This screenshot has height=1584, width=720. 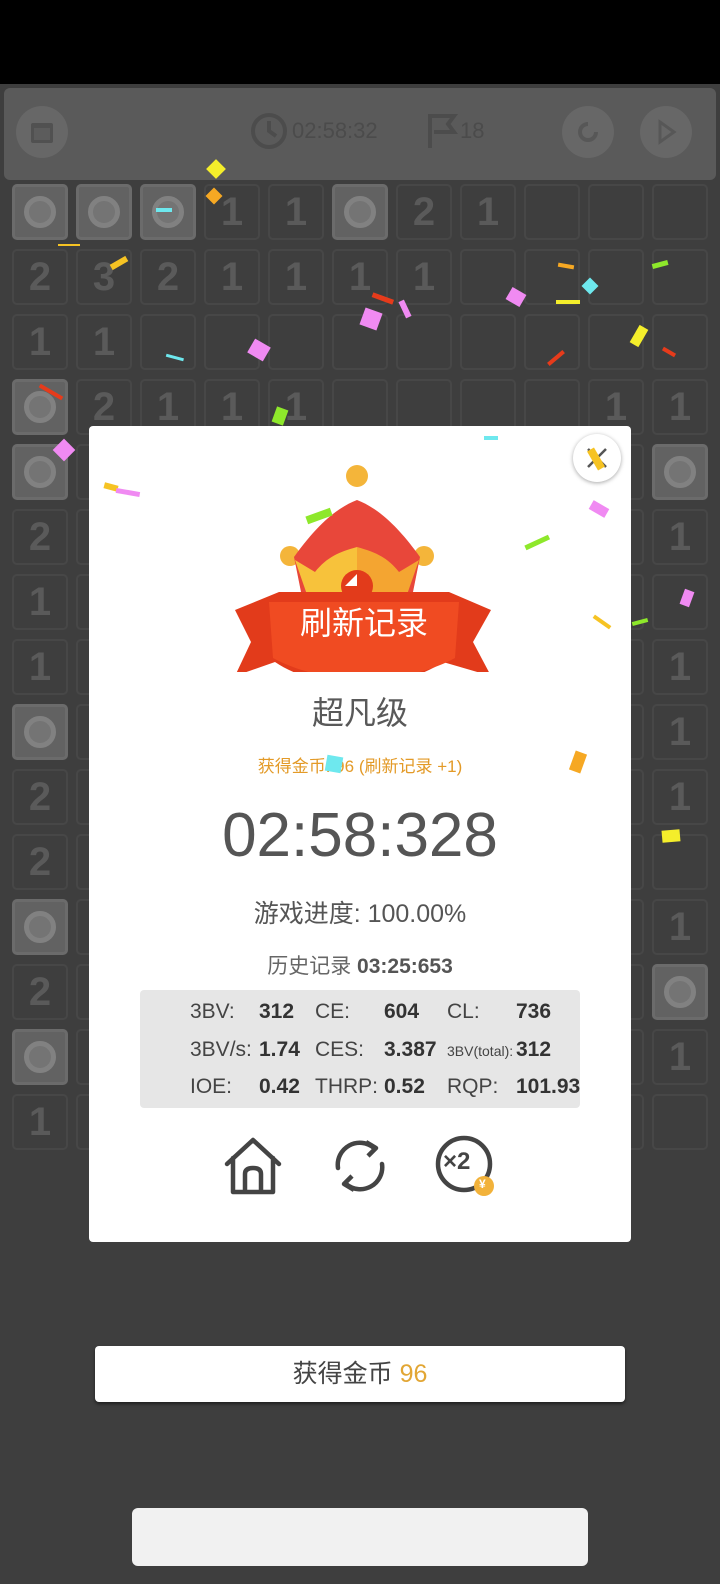 What do you see at coordinates (404, 1086) in the screenshot?
I see `stat-value-thrp: 0.52` at bounding box center [404, 1086].